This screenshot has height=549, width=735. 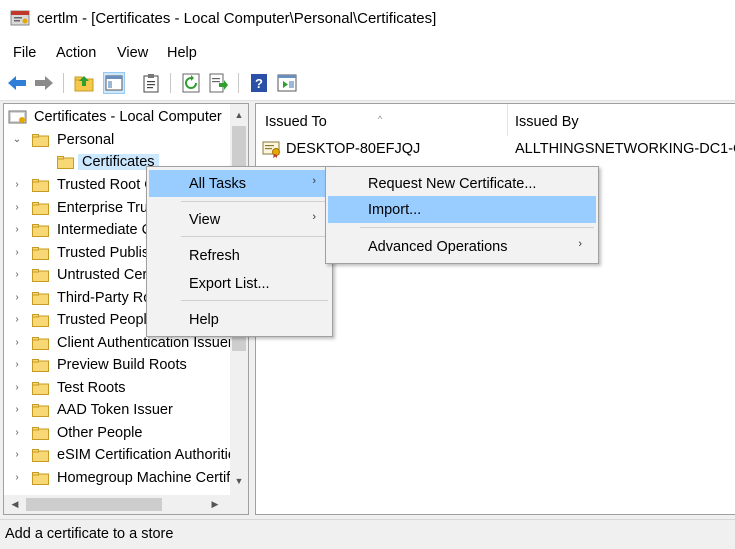 I want to click on scroll-up-icon: ▲, so click(x=239, y=115).